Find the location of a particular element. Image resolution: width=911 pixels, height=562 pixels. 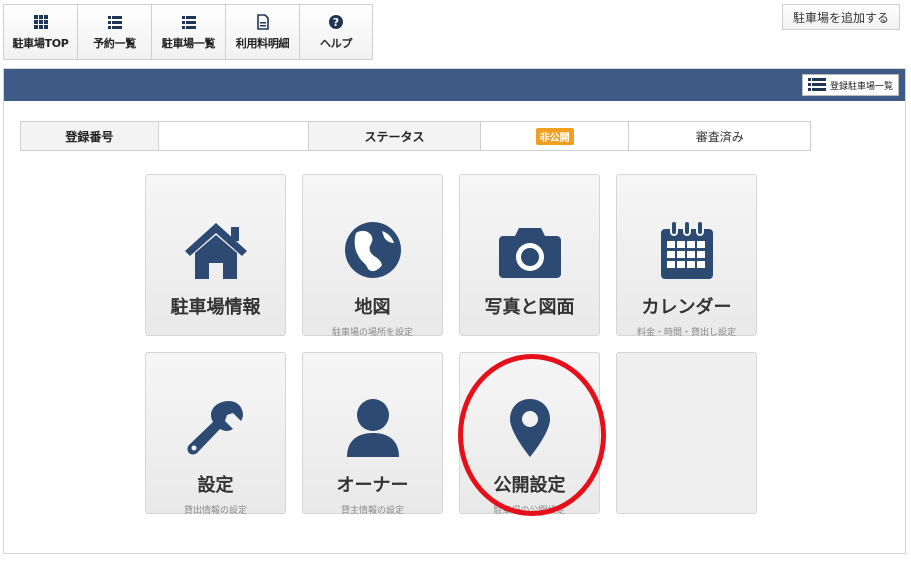

tile-title: 駐車場情報 is located at coordinates (215, 307).